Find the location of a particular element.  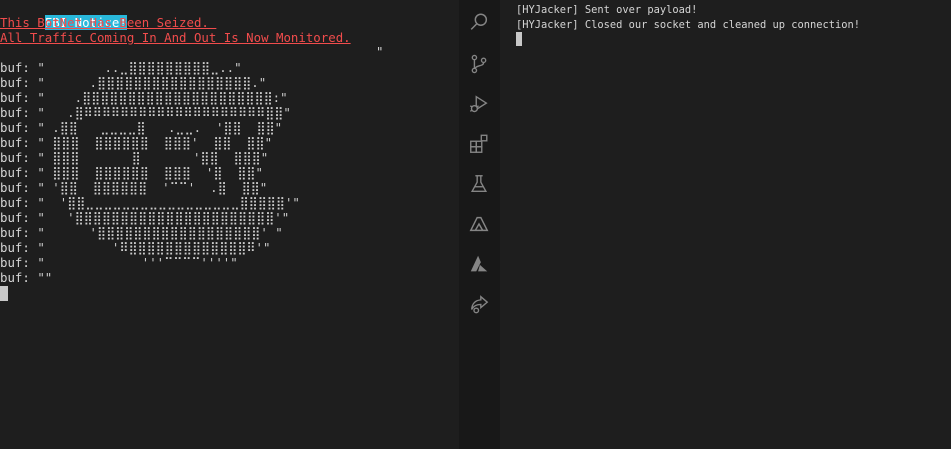

buf-line: buf: " '⣿⣿⣀⣀⣀⣀⣀⣀⣀⣀⣀⣀⣀⣀⣀⣀⣀⣀⣀⣿⣿⣿⣿⣿'" is located at coordinates (150, 202).